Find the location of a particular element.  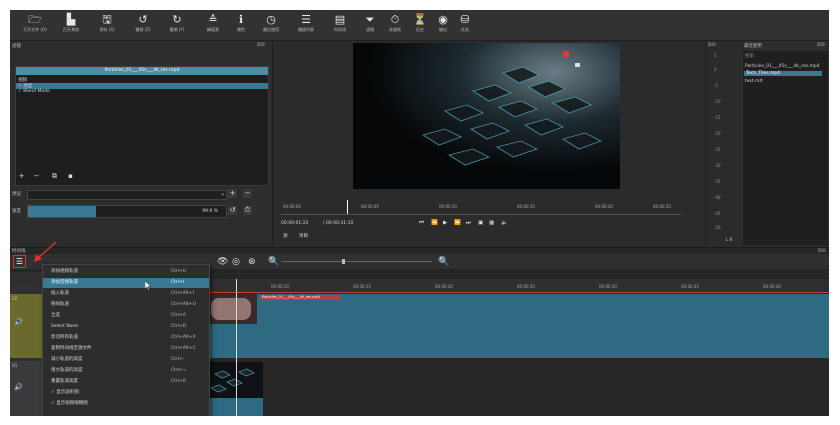

remove-filter-button: − is located at coordinates (36, 176).